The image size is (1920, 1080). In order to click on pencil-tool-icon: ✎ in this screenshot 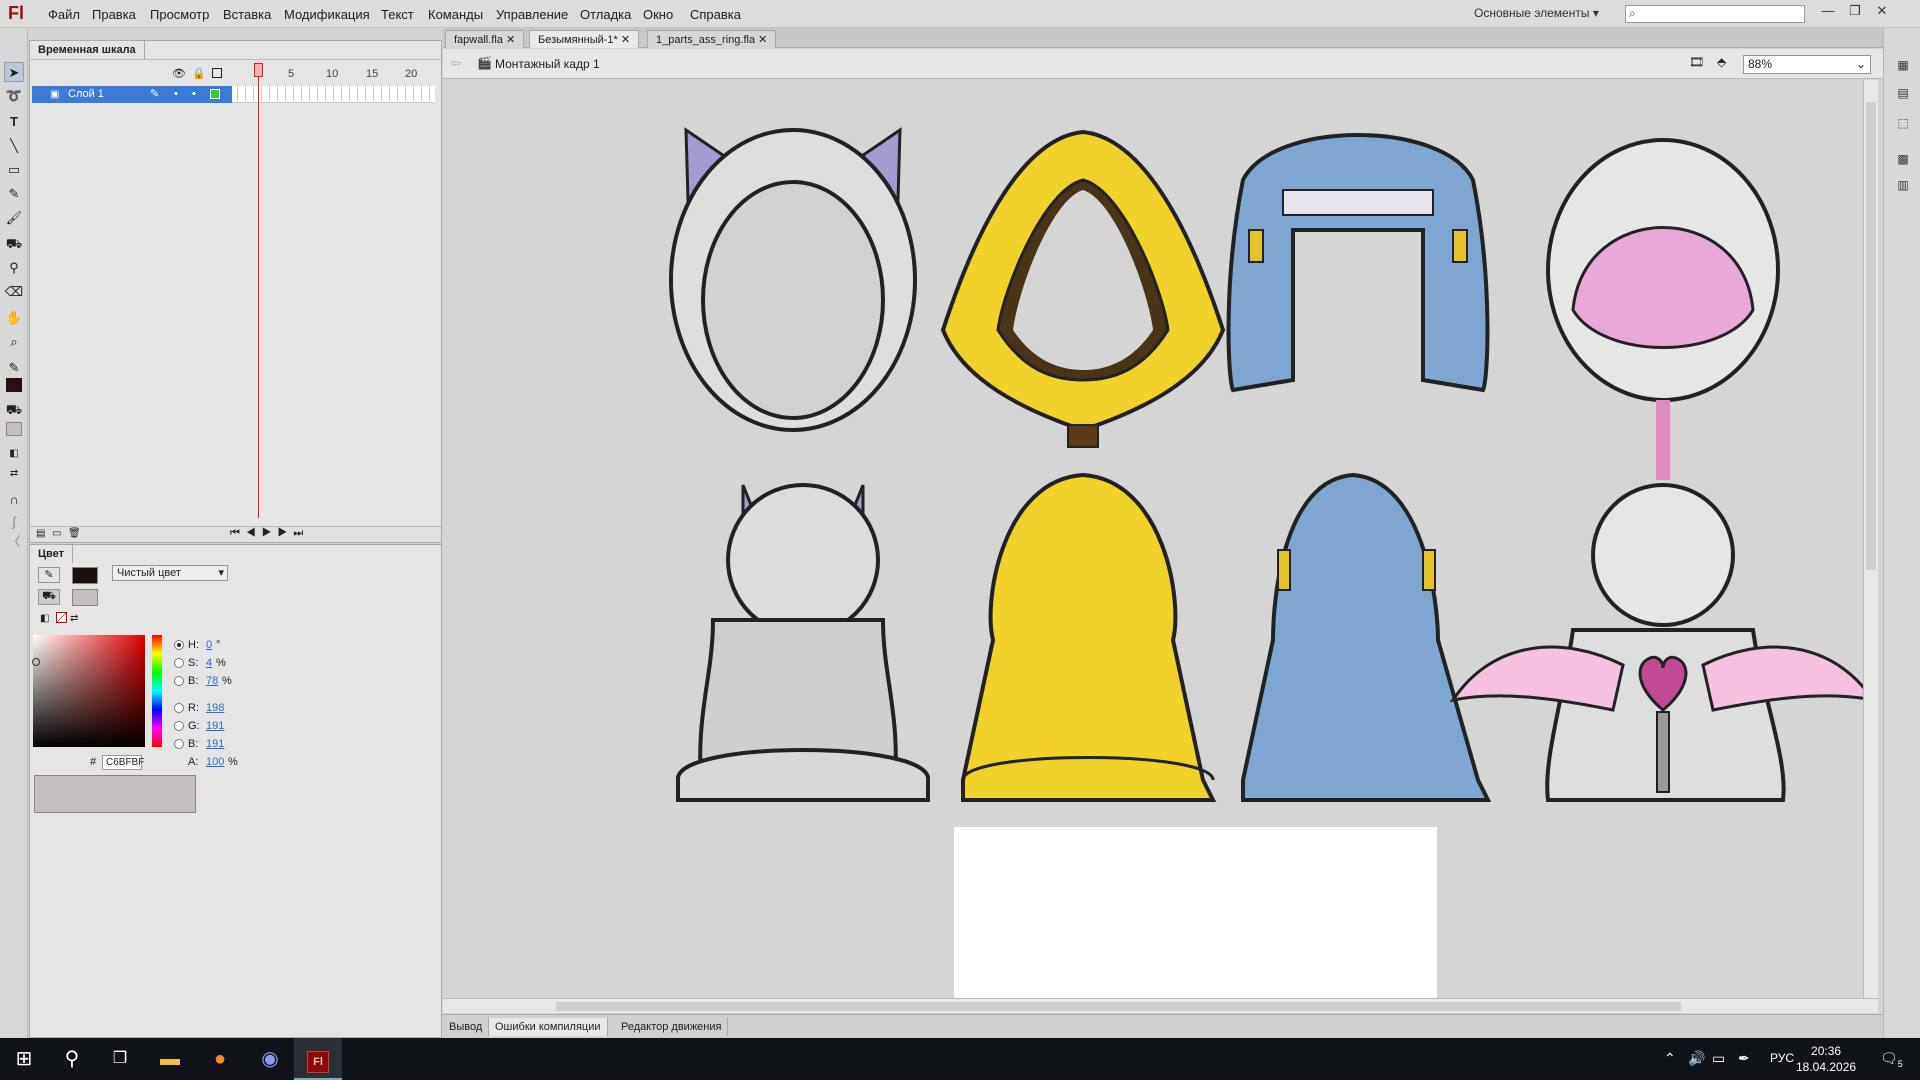, I will do `click(14, 194)`.